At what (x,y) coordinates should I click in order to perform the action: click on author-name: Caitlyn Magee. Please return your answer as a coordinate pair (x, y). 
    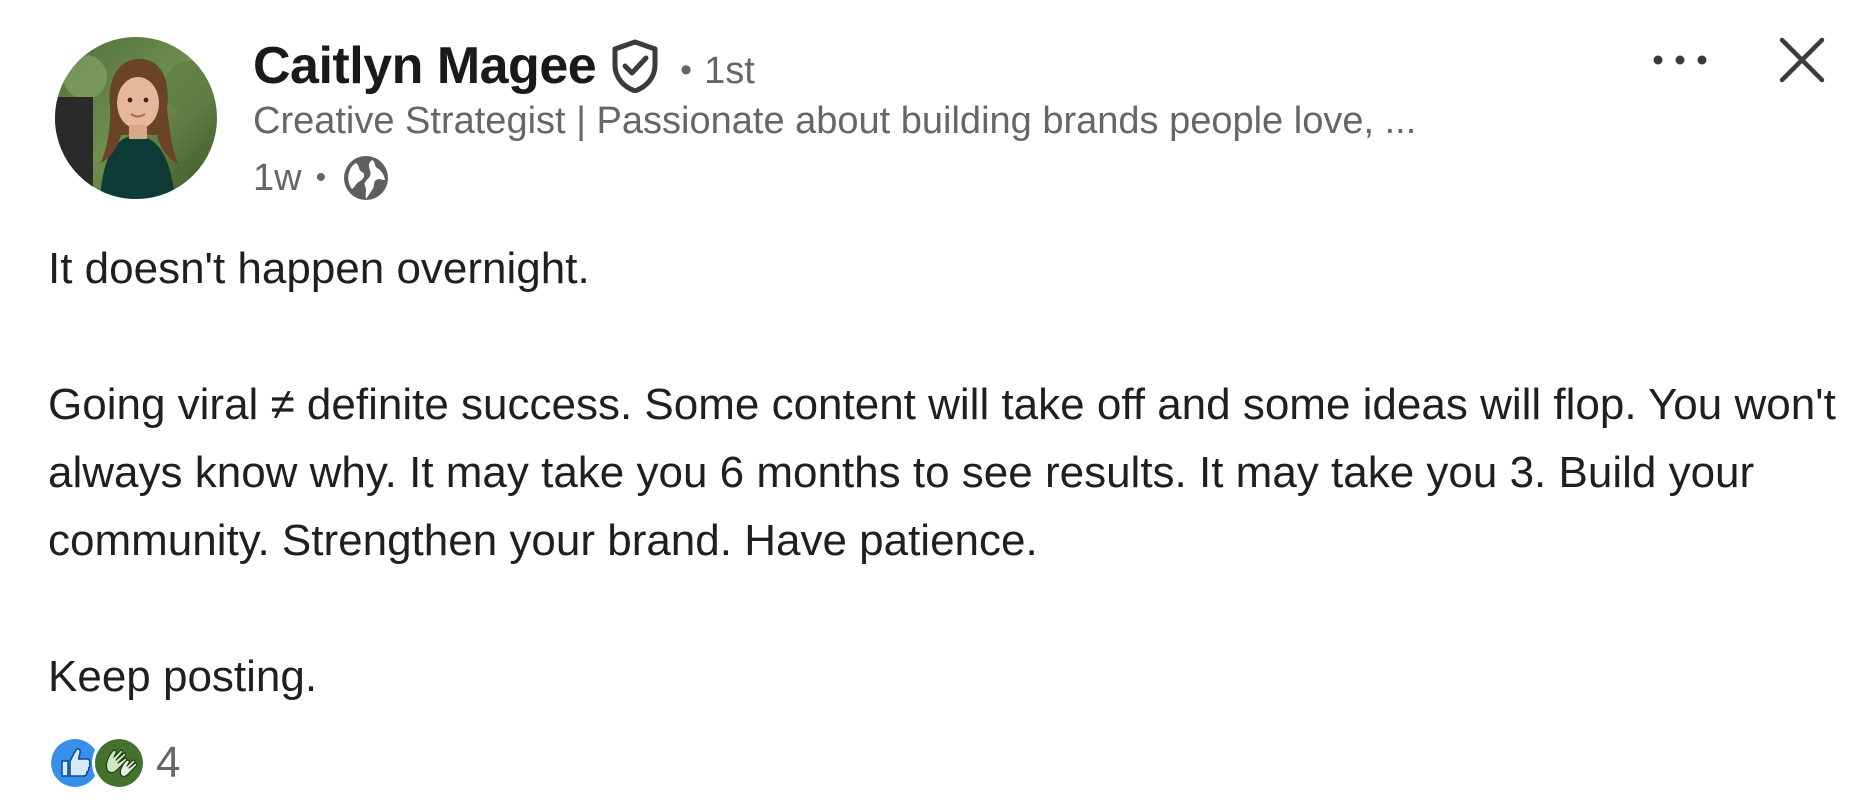
    Looking at the image, I should click on (425, 66).